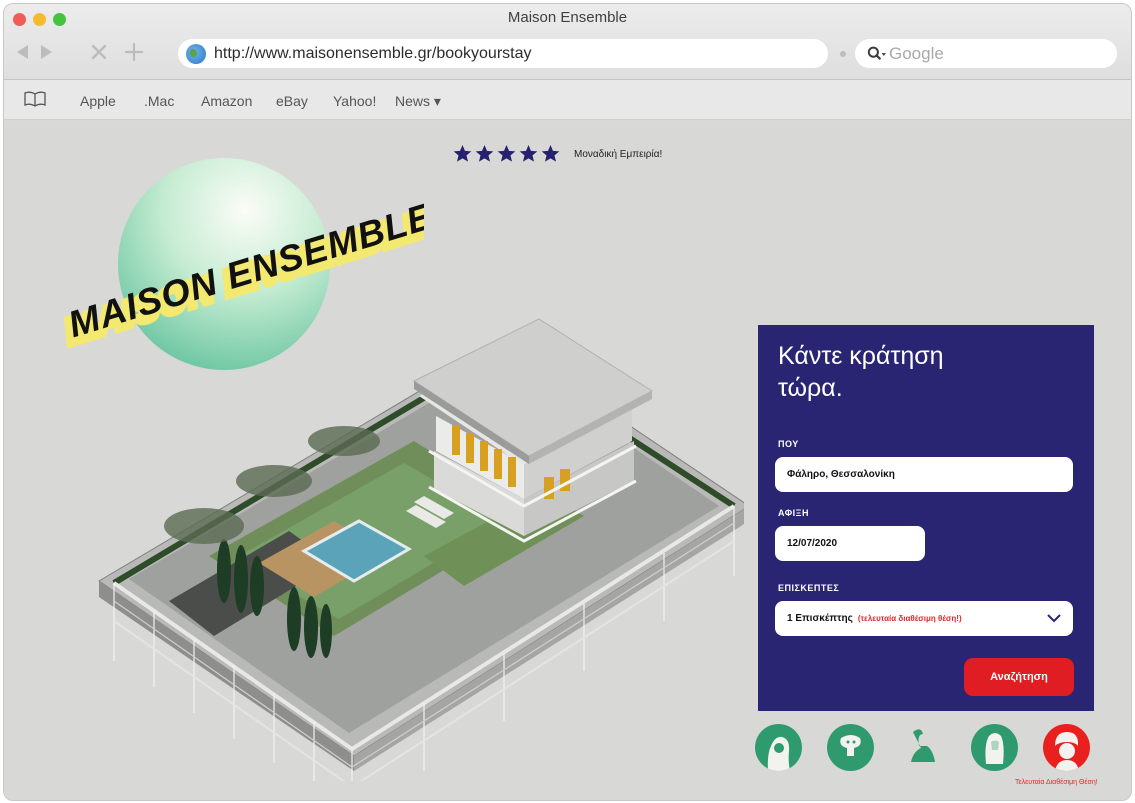 The image size is (1135, 803). I want to click on stop-button, so click(99, 52).